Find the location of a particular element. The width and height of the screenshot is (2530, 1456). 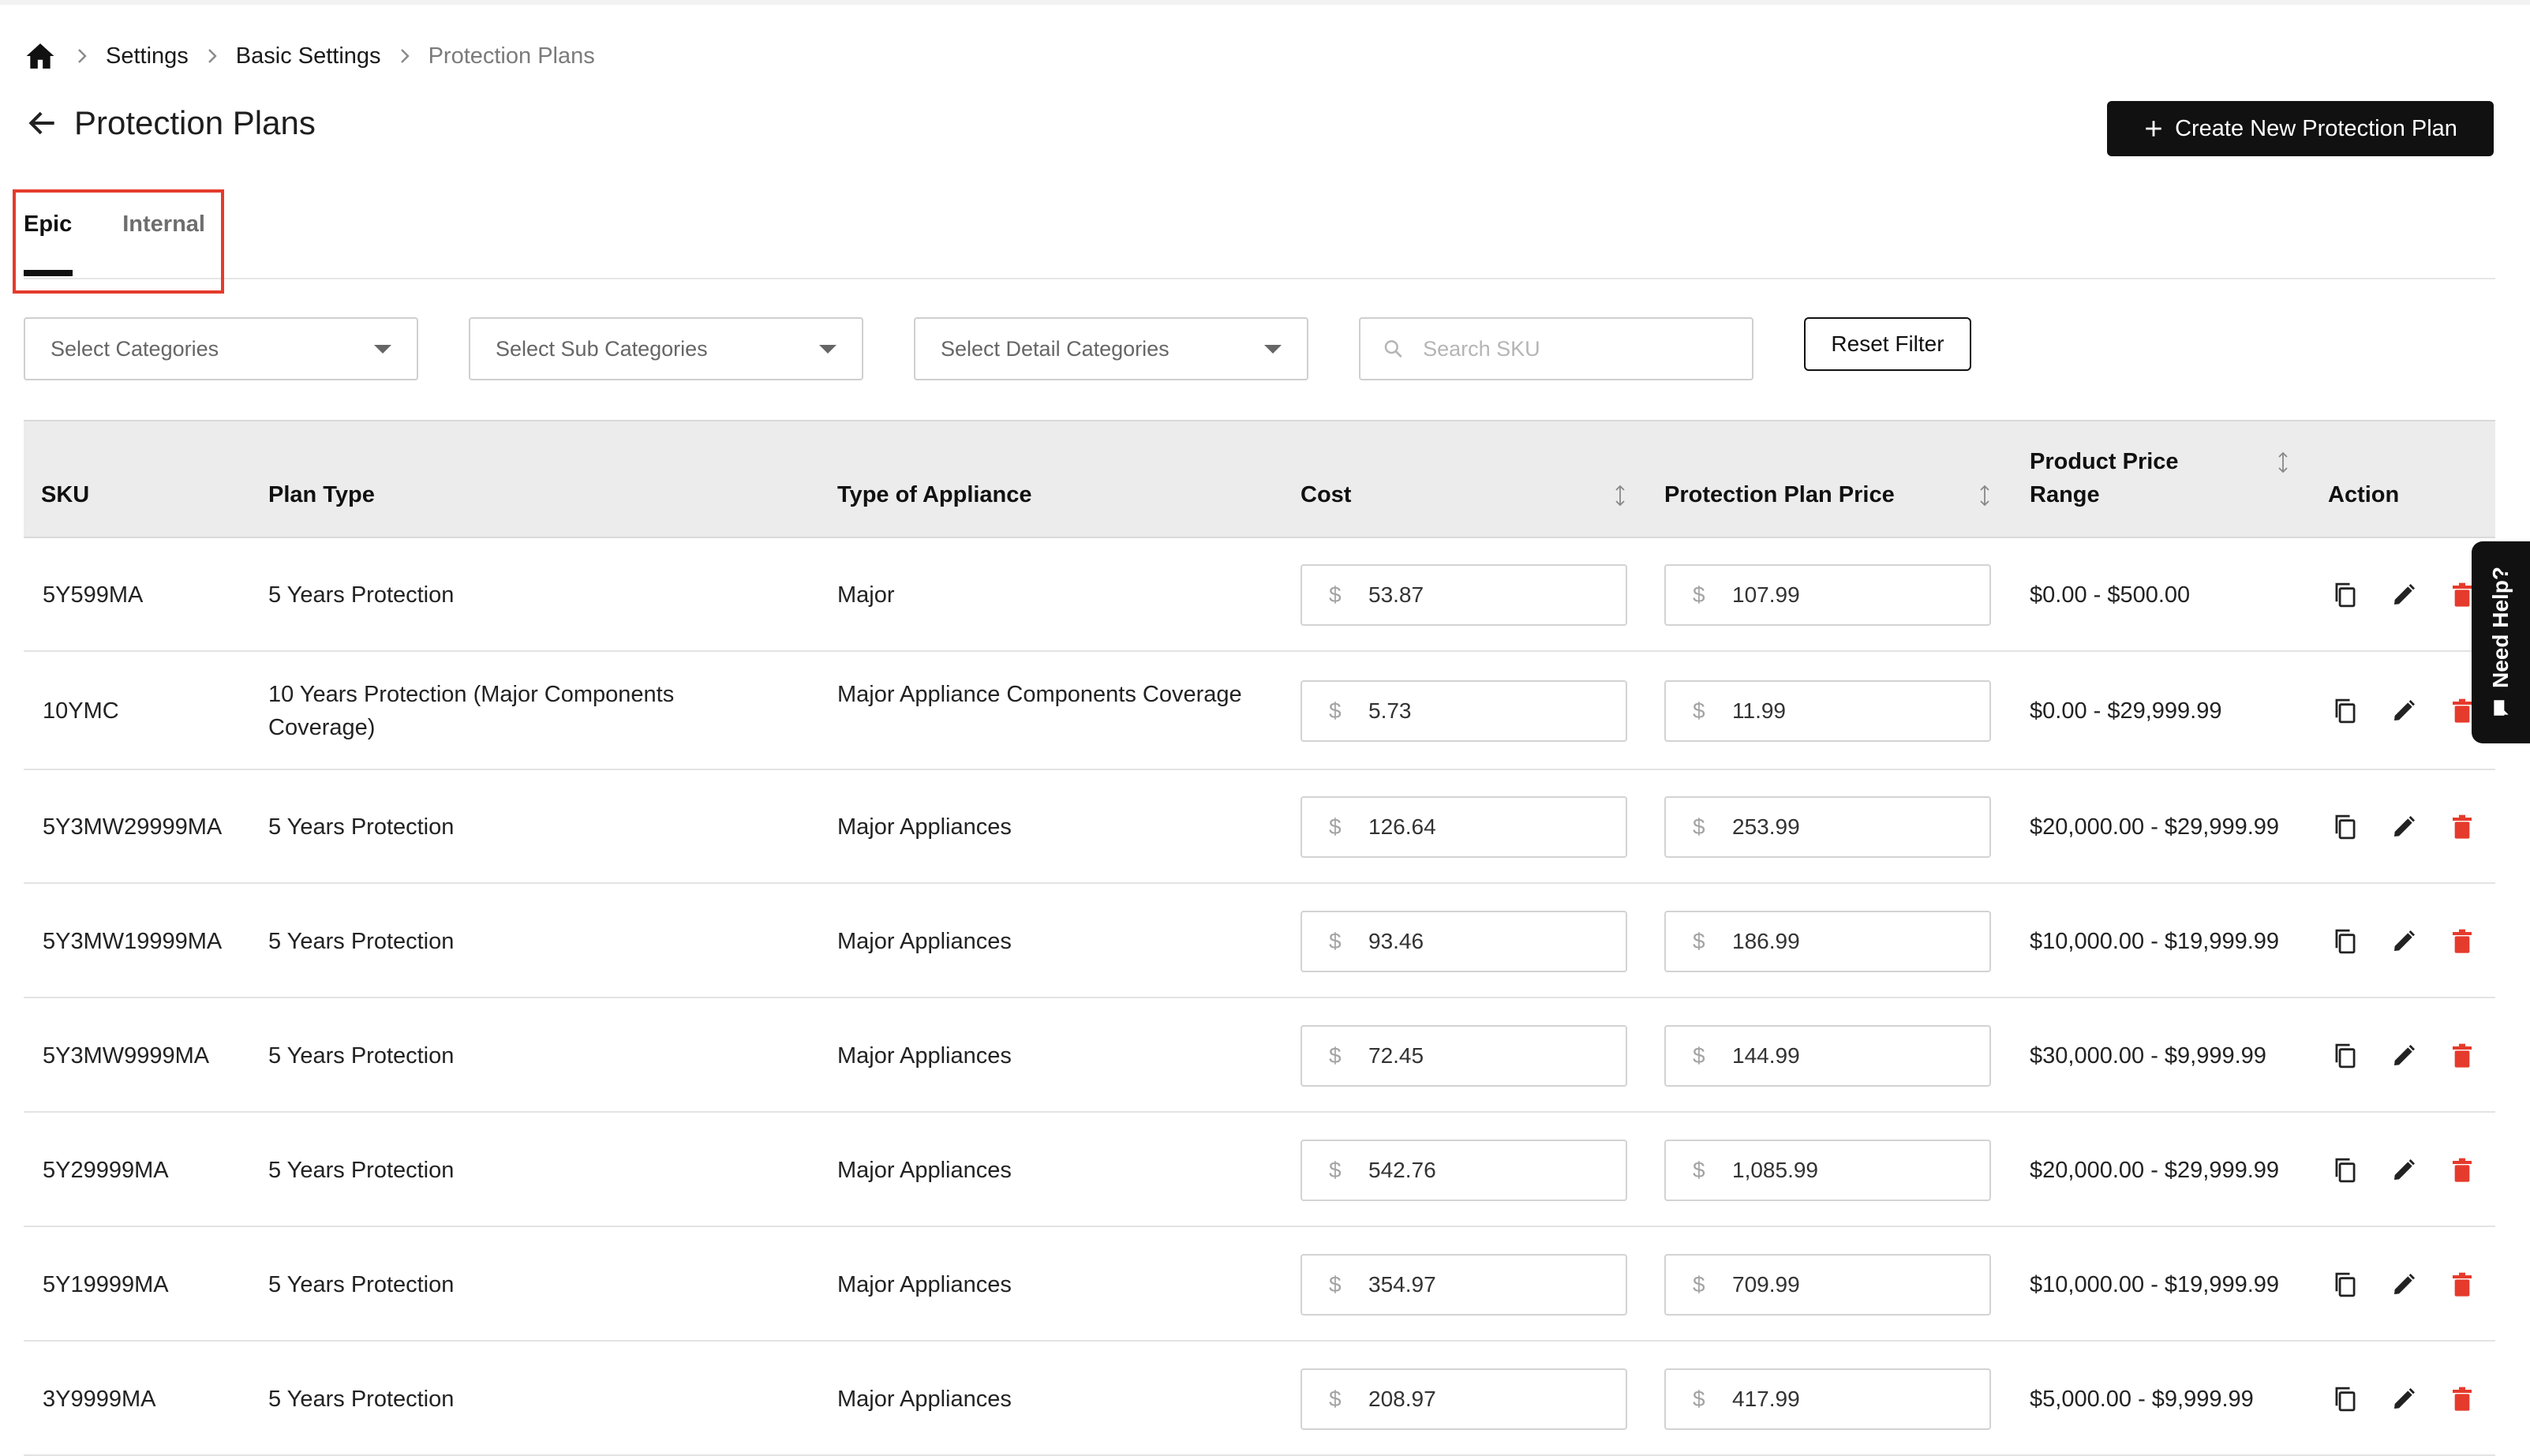

column-type-of-appliance: Type of Appliance is located at coordinates (934, 494).